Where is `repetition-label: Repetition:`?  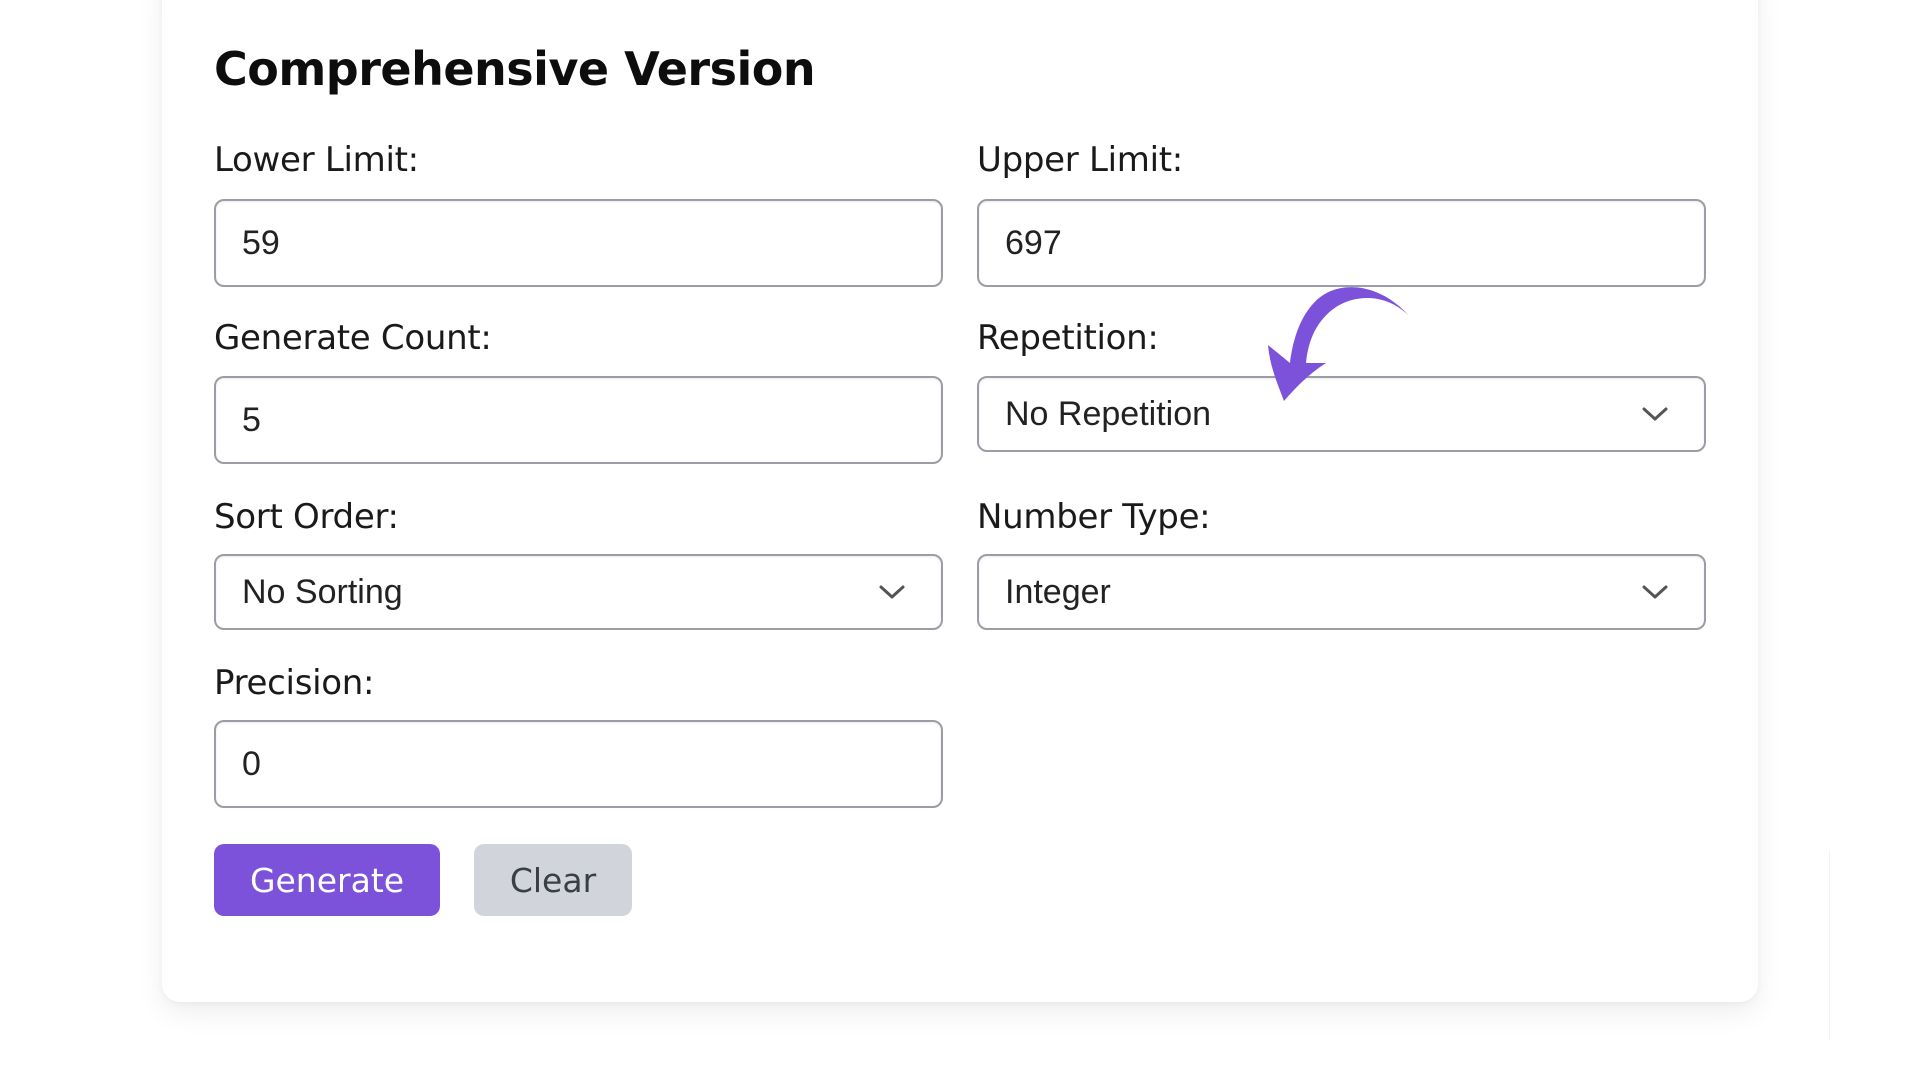
repetition-label: Repetition: is located at coordinates (1068, 338).